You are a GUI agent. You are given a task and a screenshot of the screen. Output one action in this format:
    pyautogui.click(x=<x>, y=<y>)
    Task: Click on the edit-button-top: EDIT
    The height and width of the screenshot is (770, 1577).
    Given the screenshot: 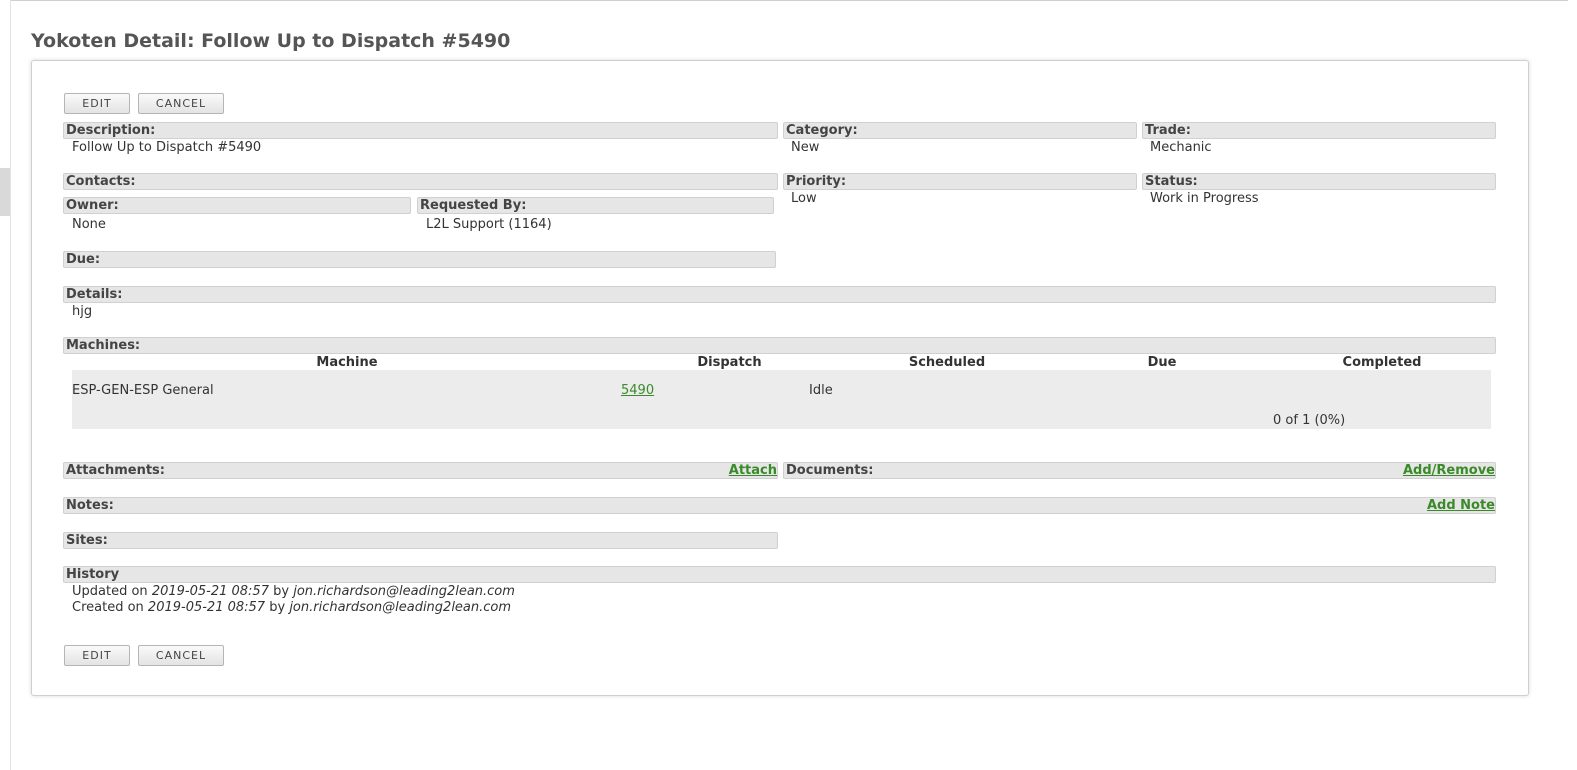 What is the action you would take?
    pyautogui.click(x=97, y=103)
    